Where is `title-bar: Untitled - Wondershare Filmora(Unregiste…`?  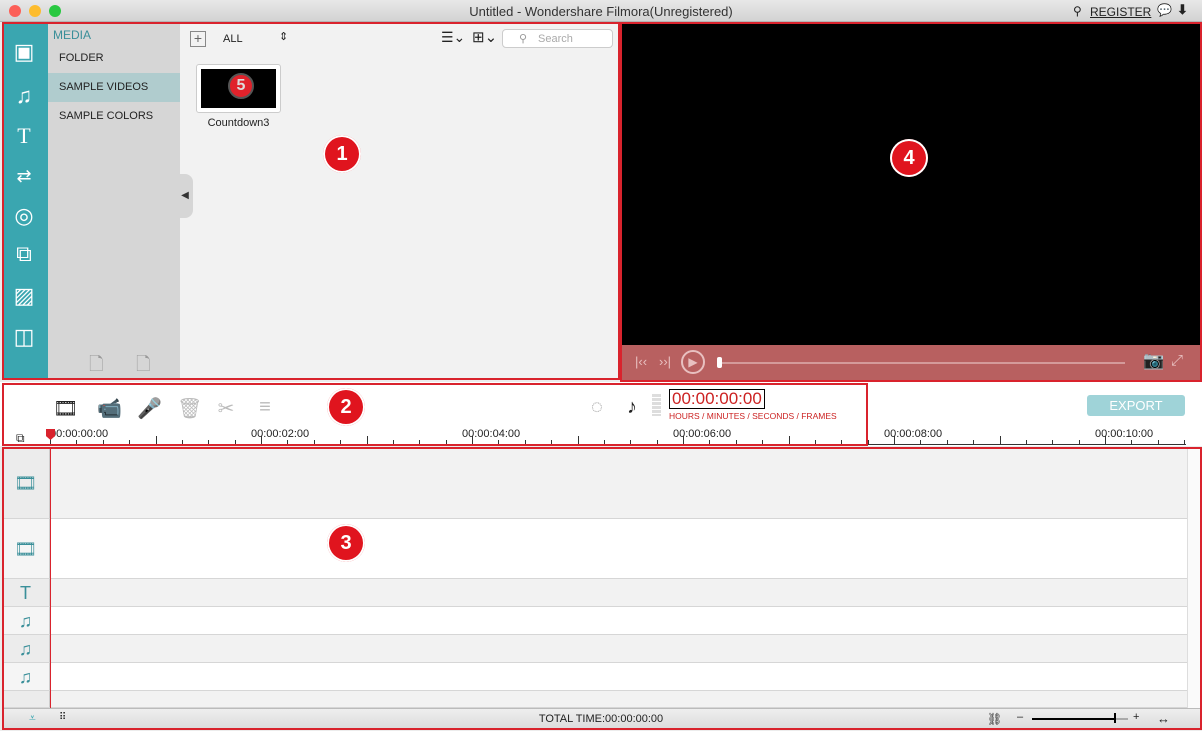 title-bar: Untitled - Wondershare Filmora(Unregiste… is located at coordinates (601, 11).